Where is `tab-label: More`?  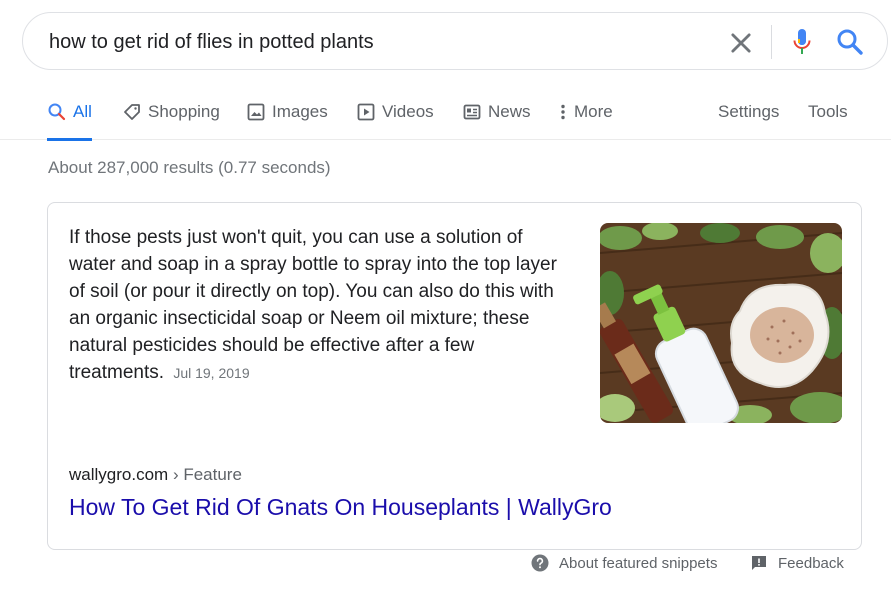 tab-label: More is located at coordinates (593, 111).